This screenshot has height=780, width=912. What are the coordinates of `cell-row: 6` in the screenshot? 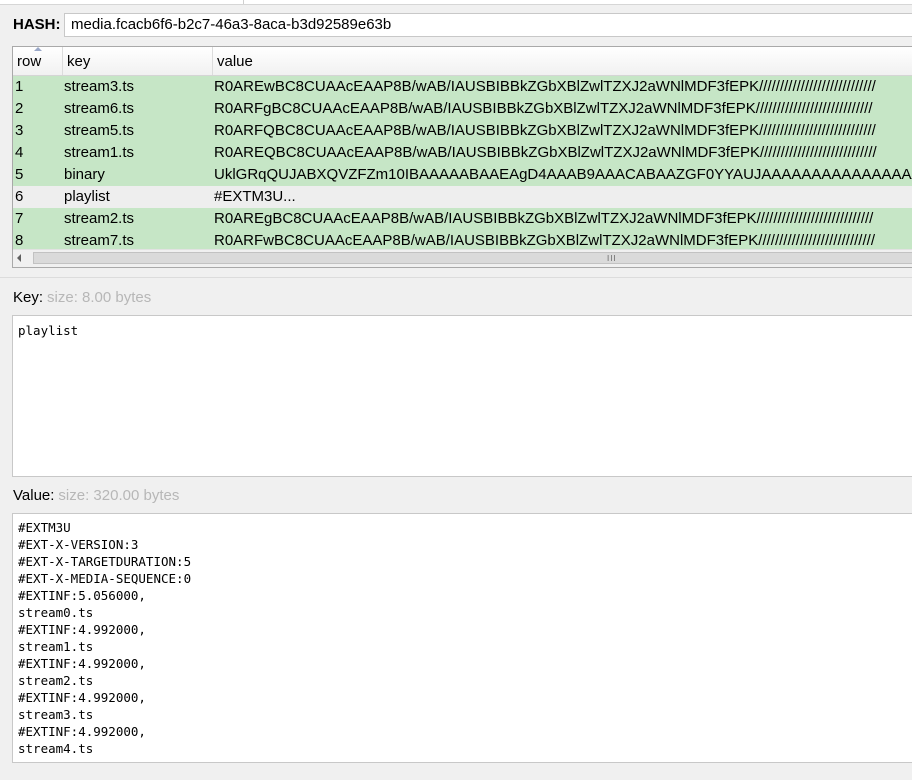 It's located at (19, 196).